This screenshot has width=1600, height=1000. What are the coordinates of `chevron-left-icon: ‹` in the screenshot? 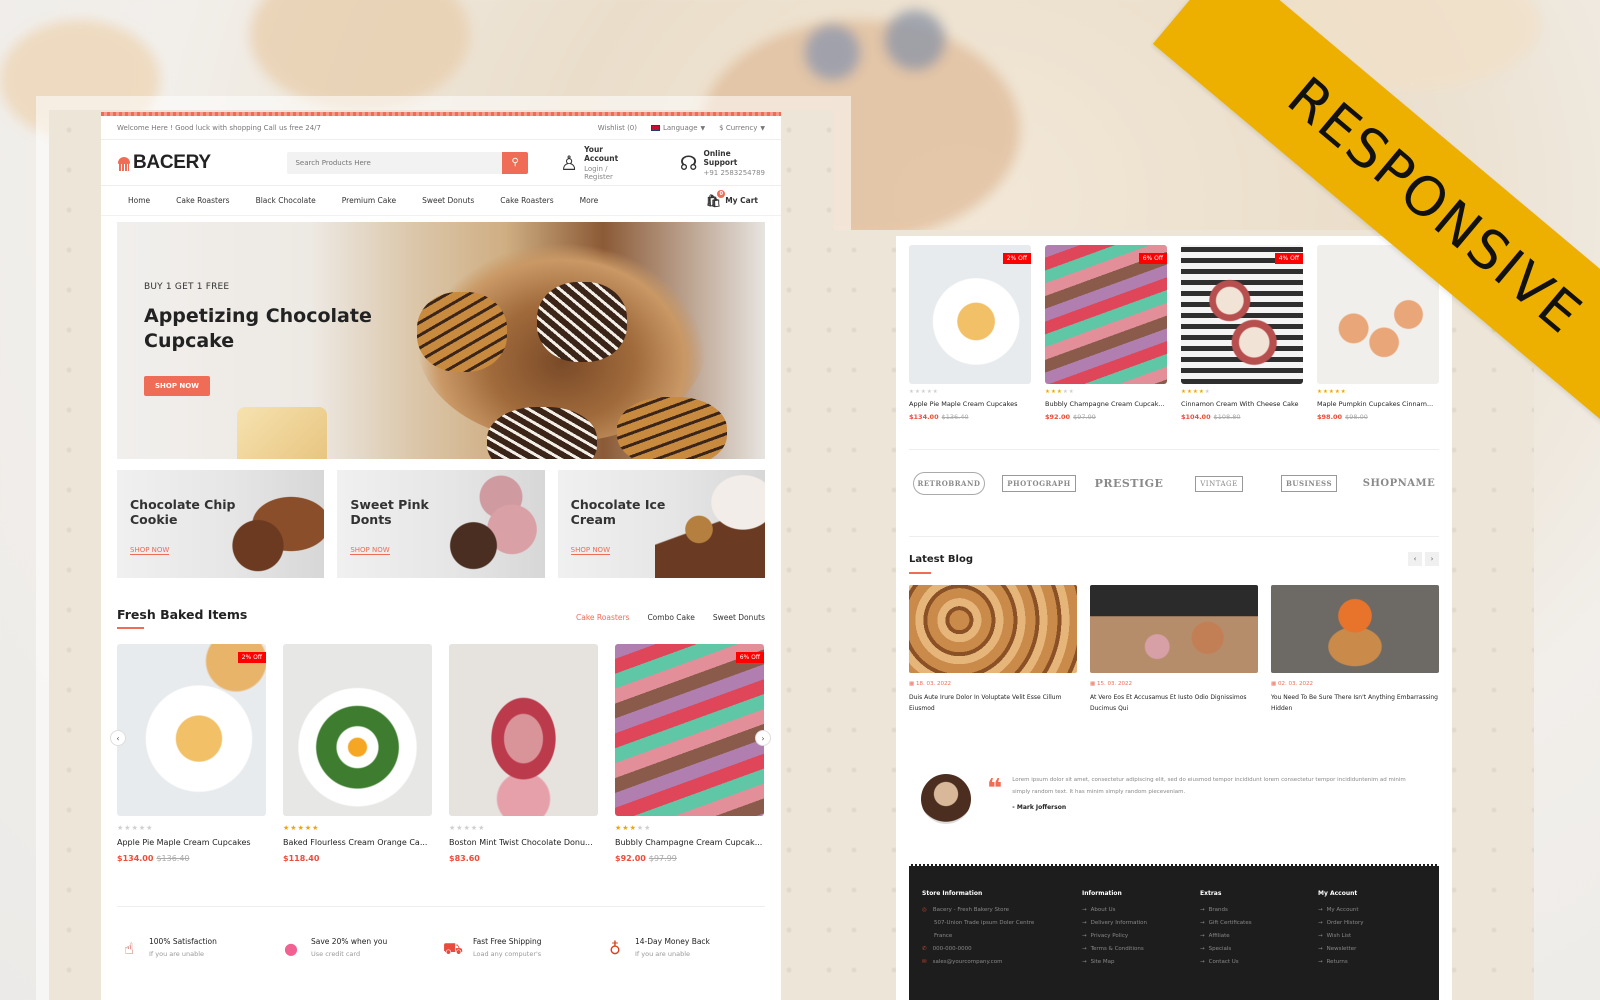 It's located at (118, 738).